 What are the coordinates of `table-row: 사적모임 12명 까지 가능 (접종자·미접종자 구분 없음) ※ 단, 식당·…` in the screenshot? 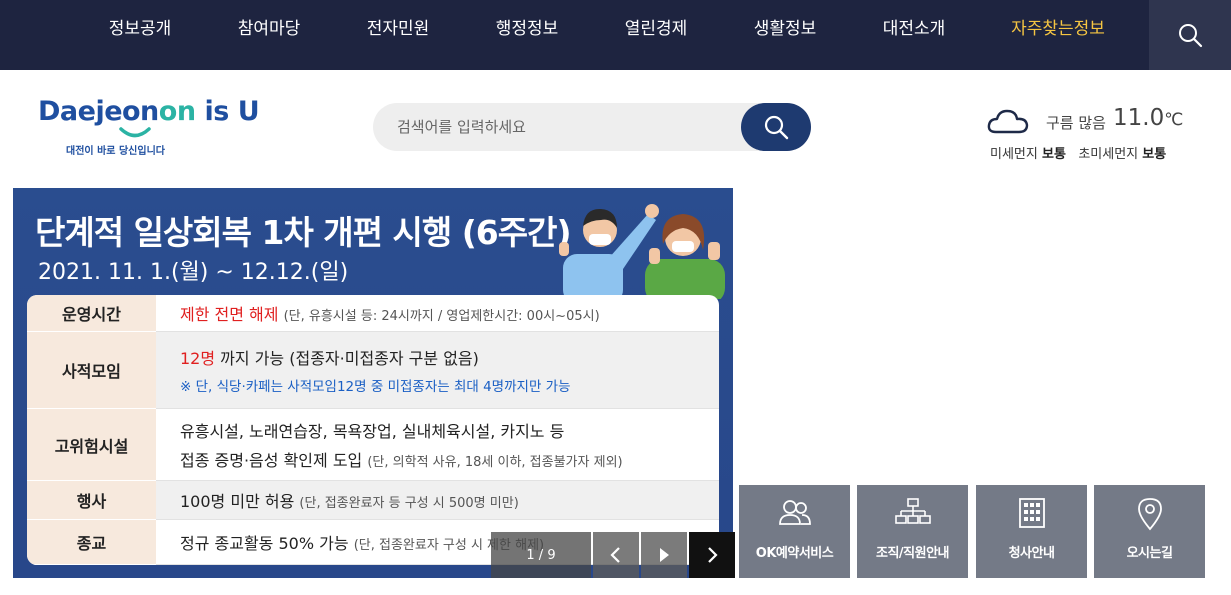 It's located at (373, 370).